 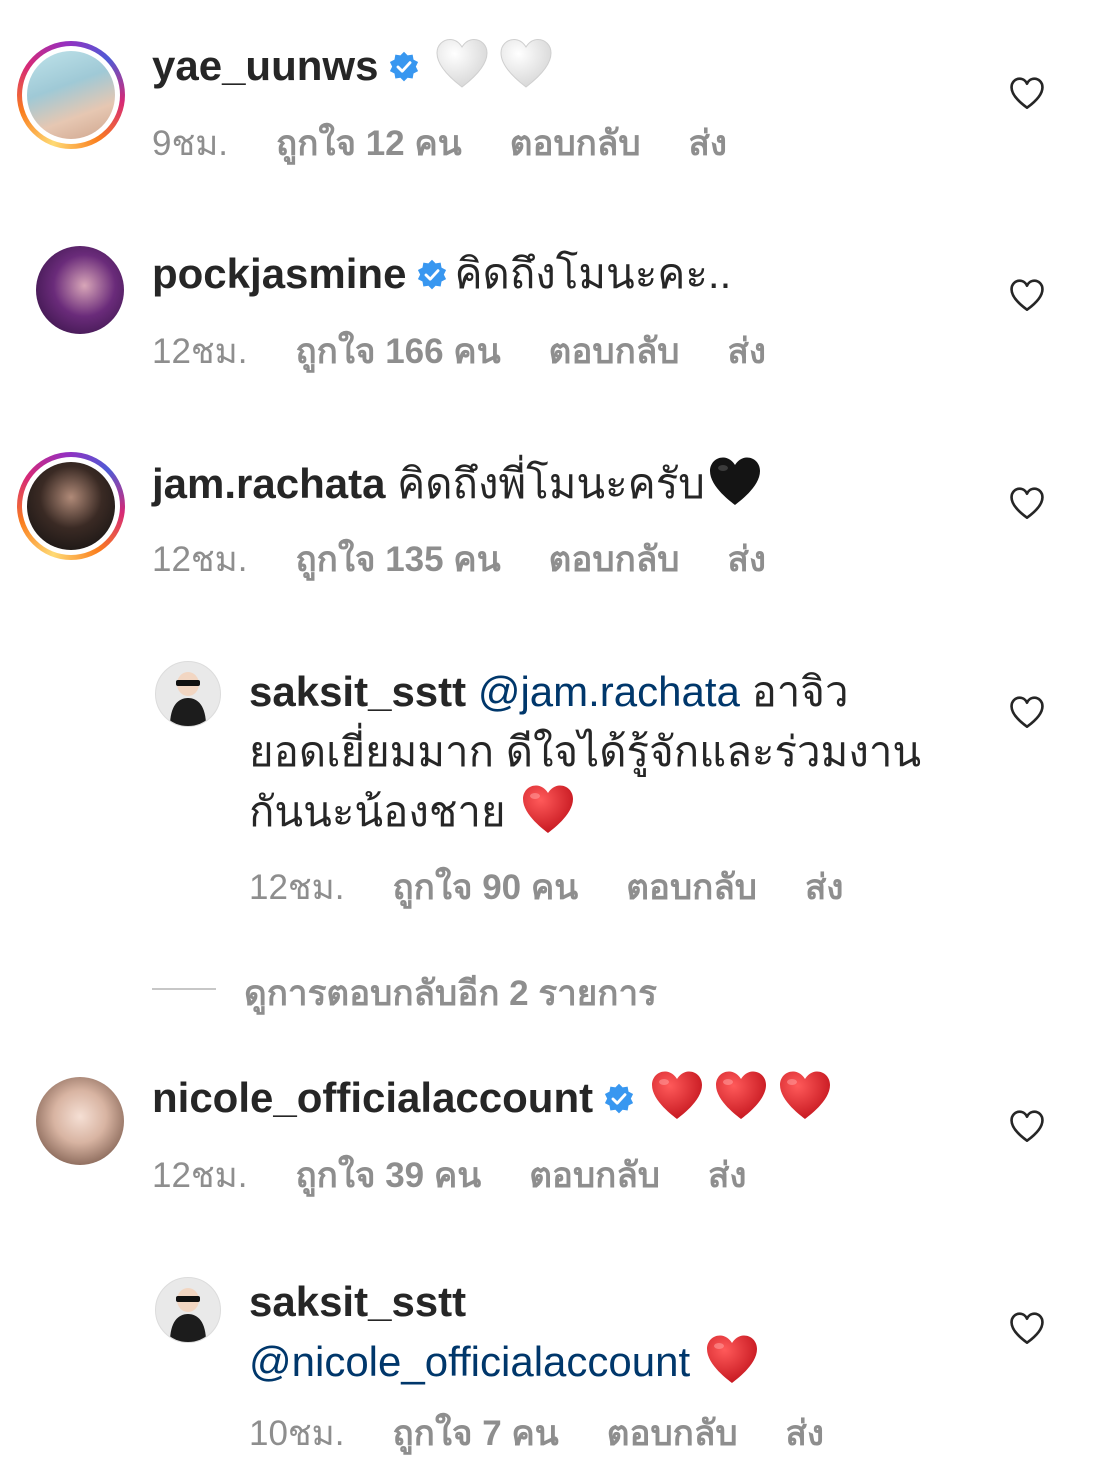 I want to click on cartoon-avatar-icon, so click(x=188, y=1315).